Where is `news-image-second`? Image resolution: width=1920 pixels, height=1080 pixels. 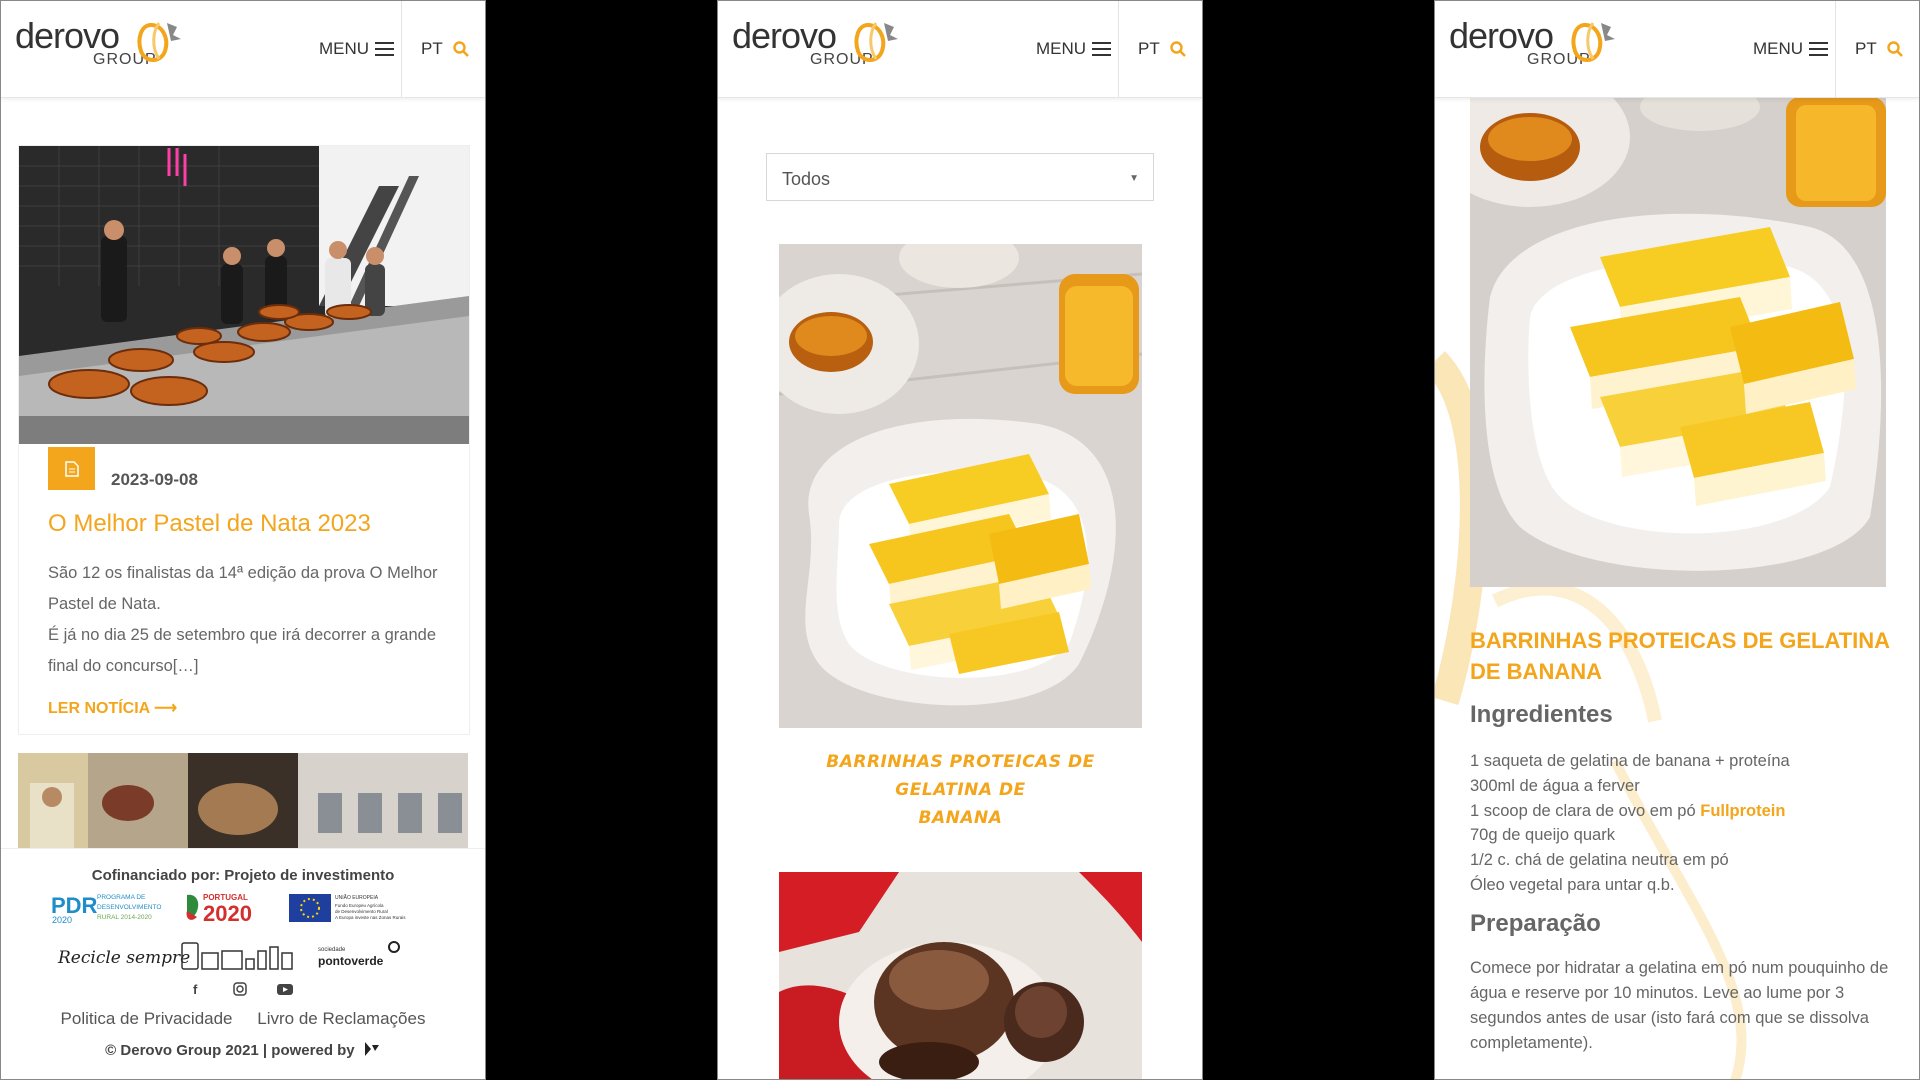 news-image-second is located at coordinates (243, 800).